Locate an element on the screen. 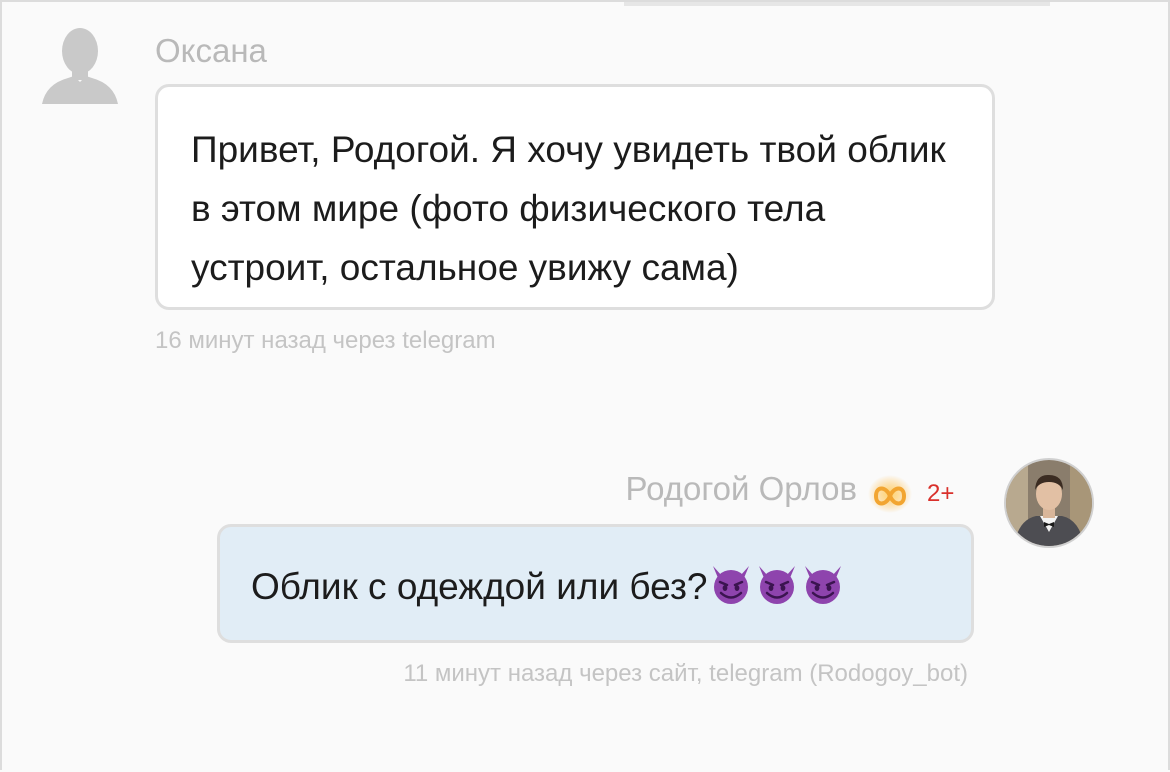 This screenshot has height=772, width=1170. sender-name: Оксана is located at coordinates (211, 51).